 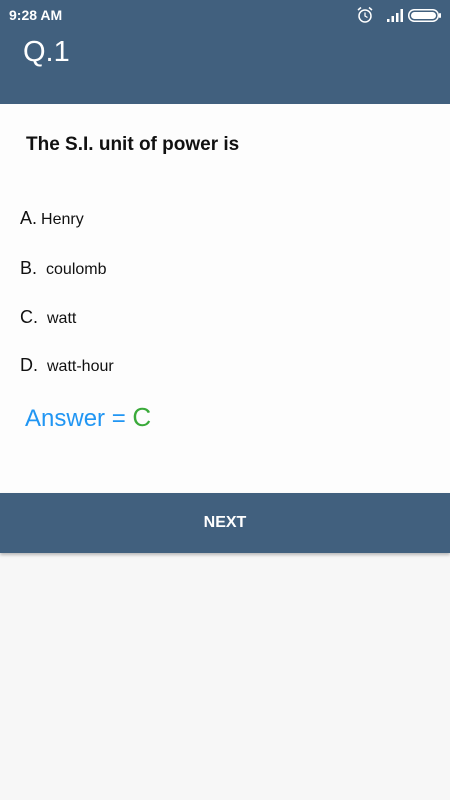 What do you see at coordinates (46, 52) in the screenshot?
I see `page-title: Q.1` at bounding box center [46, 52].